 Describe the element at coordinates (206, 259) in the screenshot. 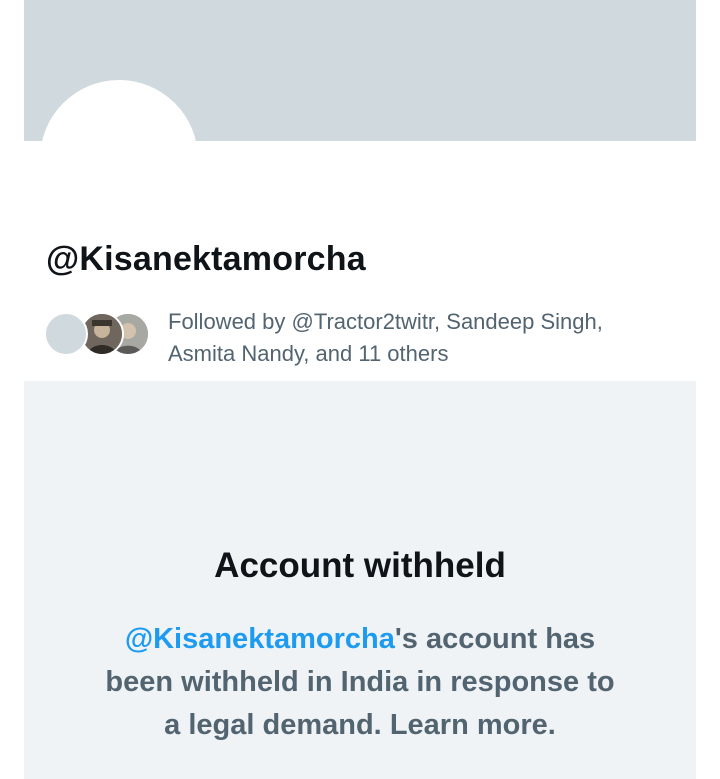

I see `profile-handle: @Kisanektamorcha` at that location.